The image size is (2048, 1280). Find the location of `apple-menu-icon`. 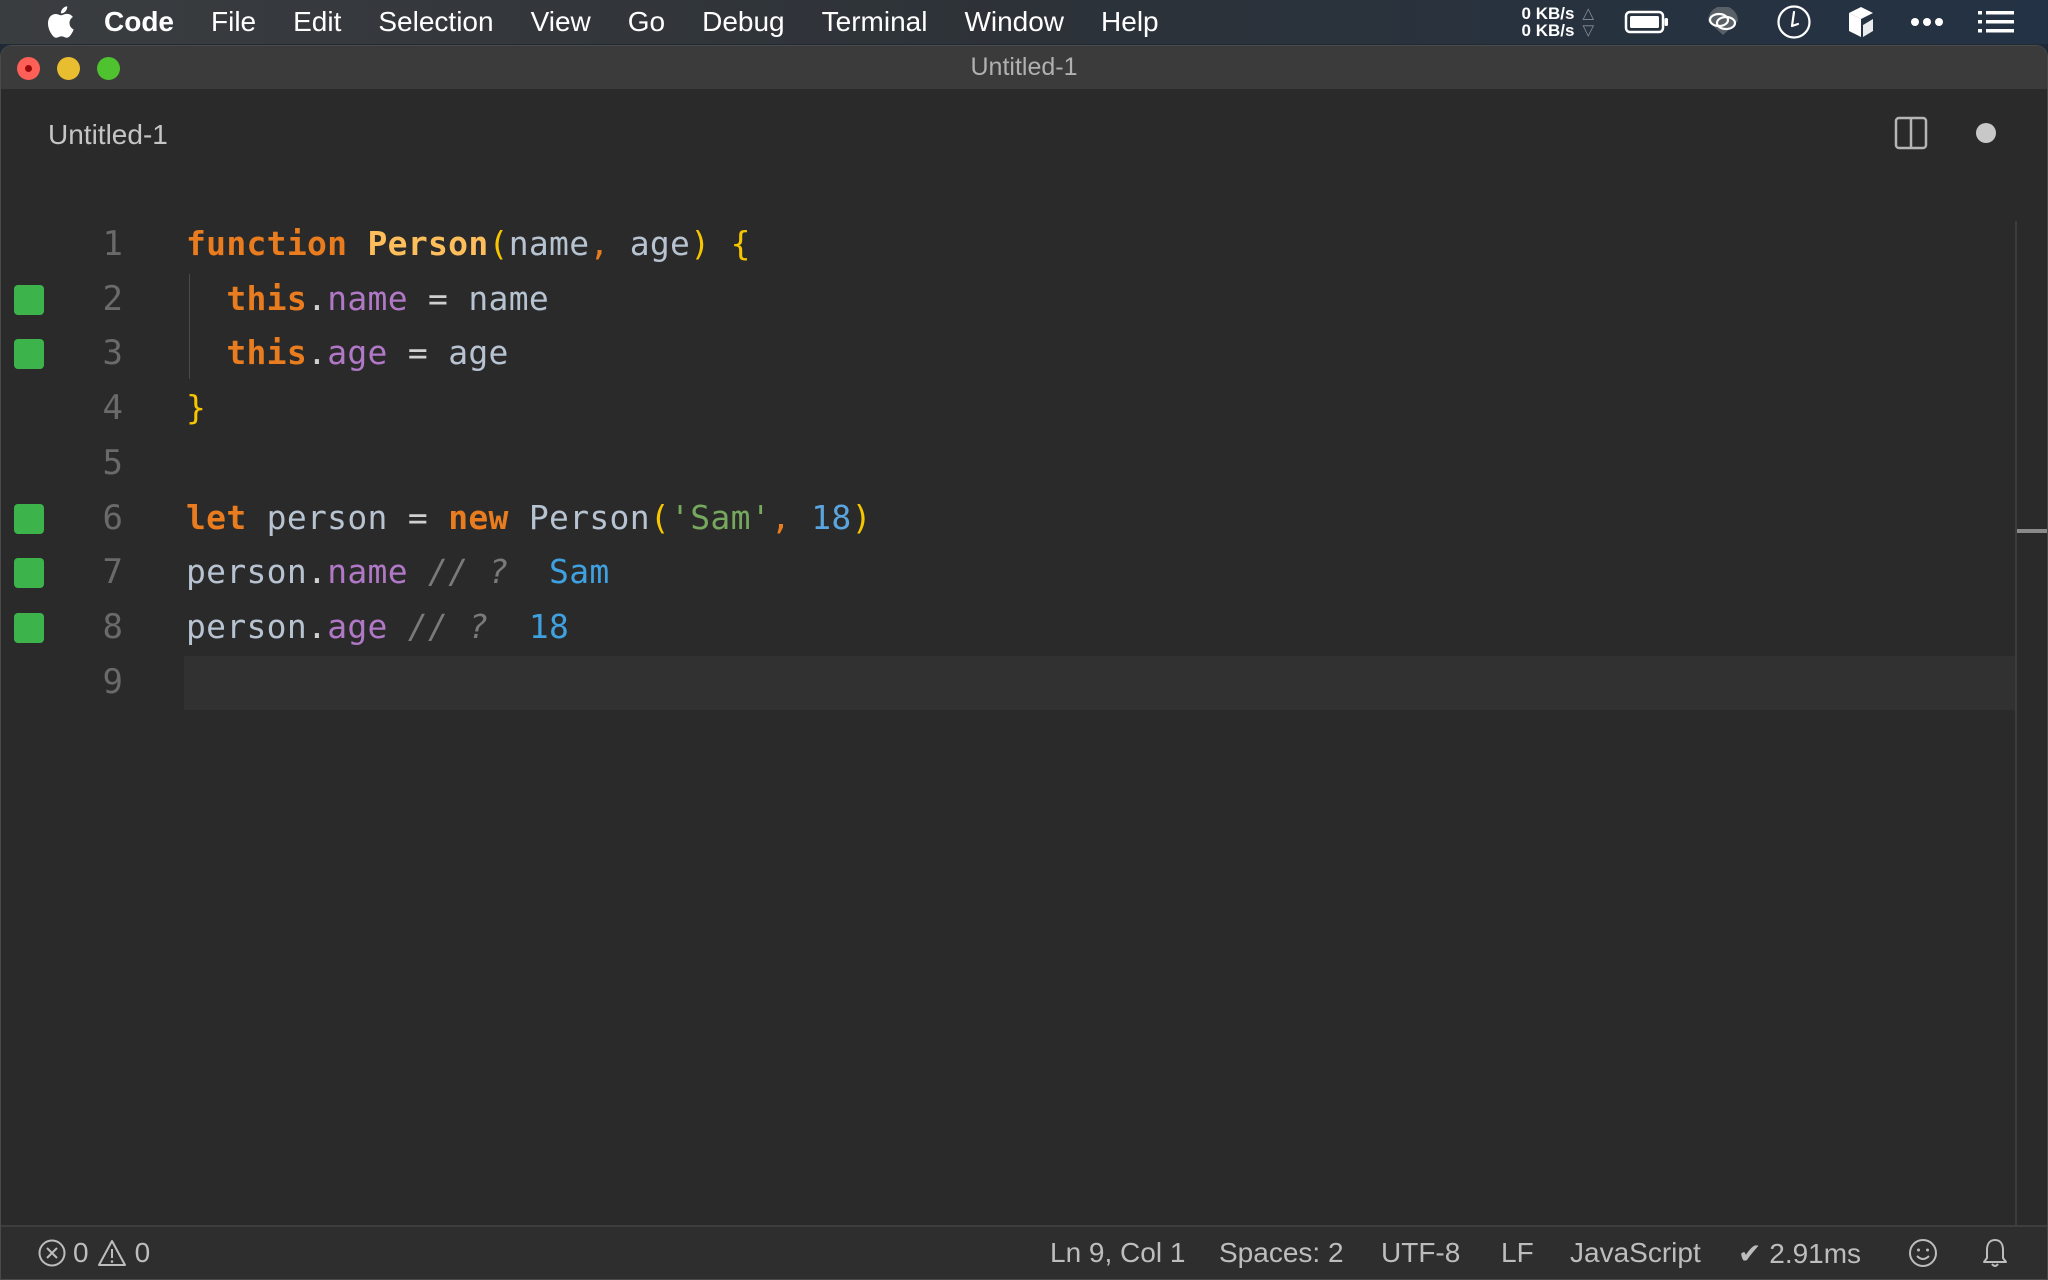

apple-menu-icon is located at coordinates (60, 22).